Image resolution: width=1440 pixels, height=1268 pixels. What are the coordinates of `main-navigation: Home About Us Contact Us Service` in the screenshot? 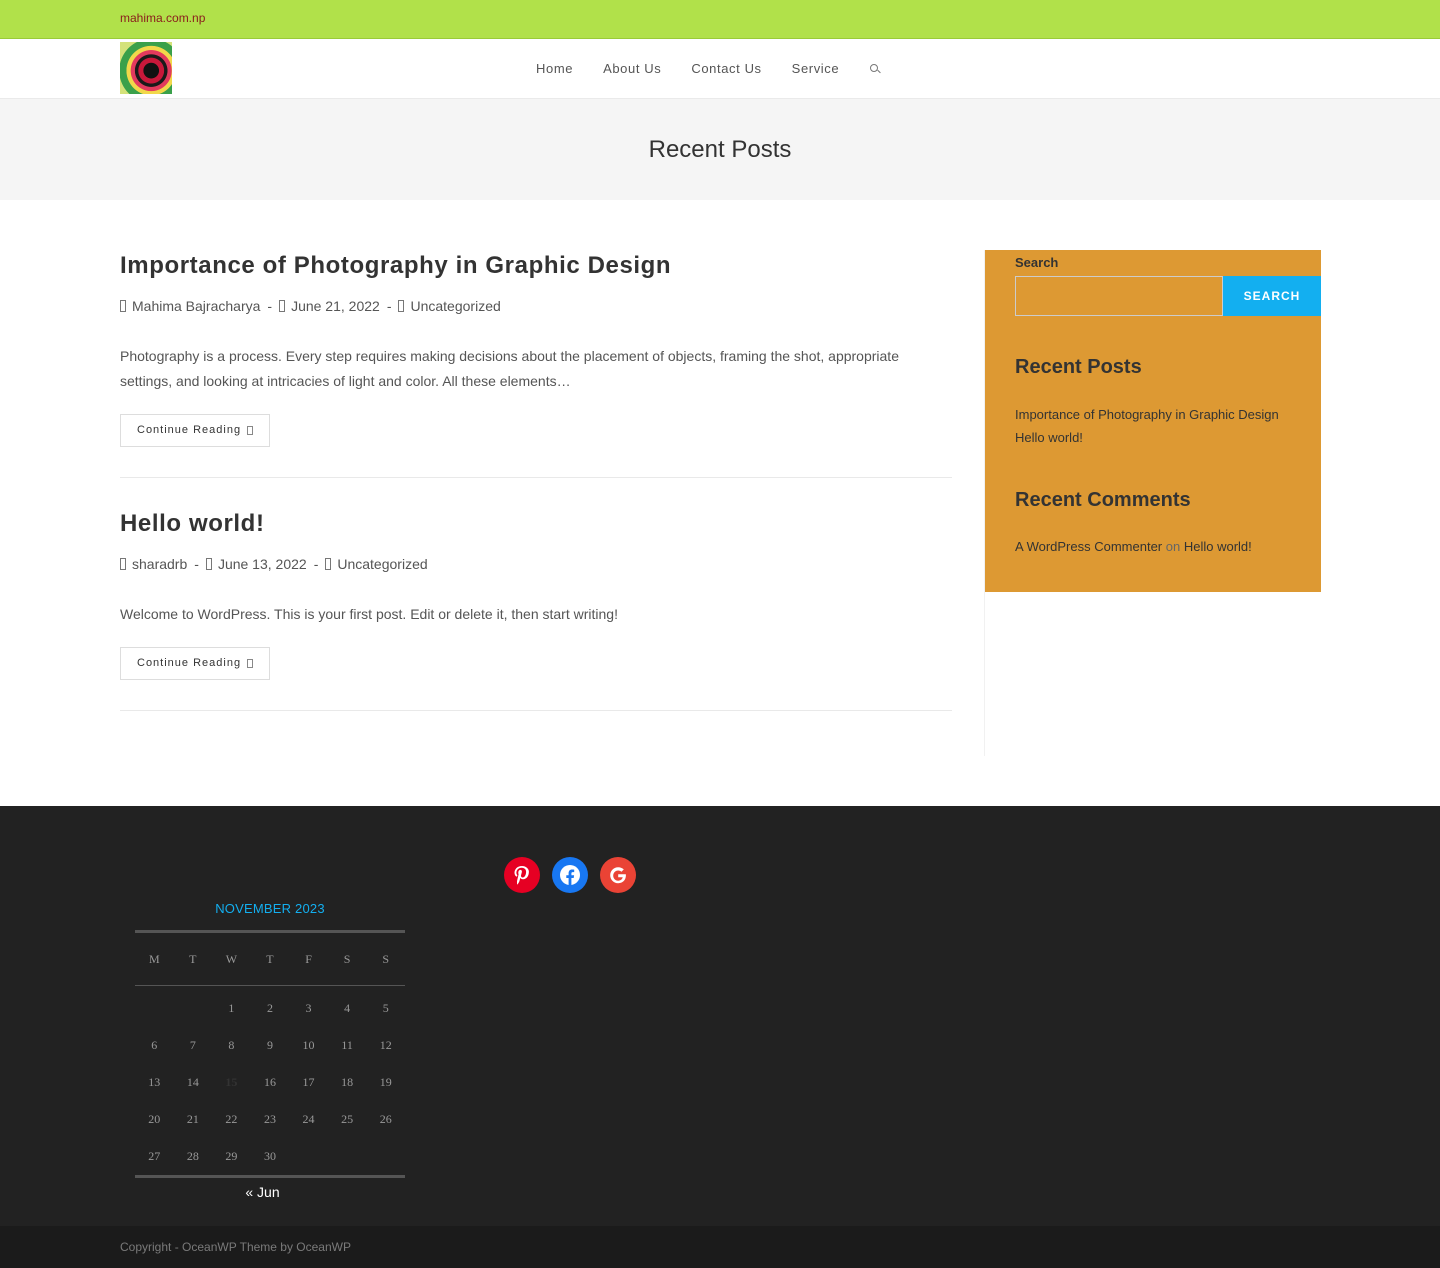 It's located at (708, 68).